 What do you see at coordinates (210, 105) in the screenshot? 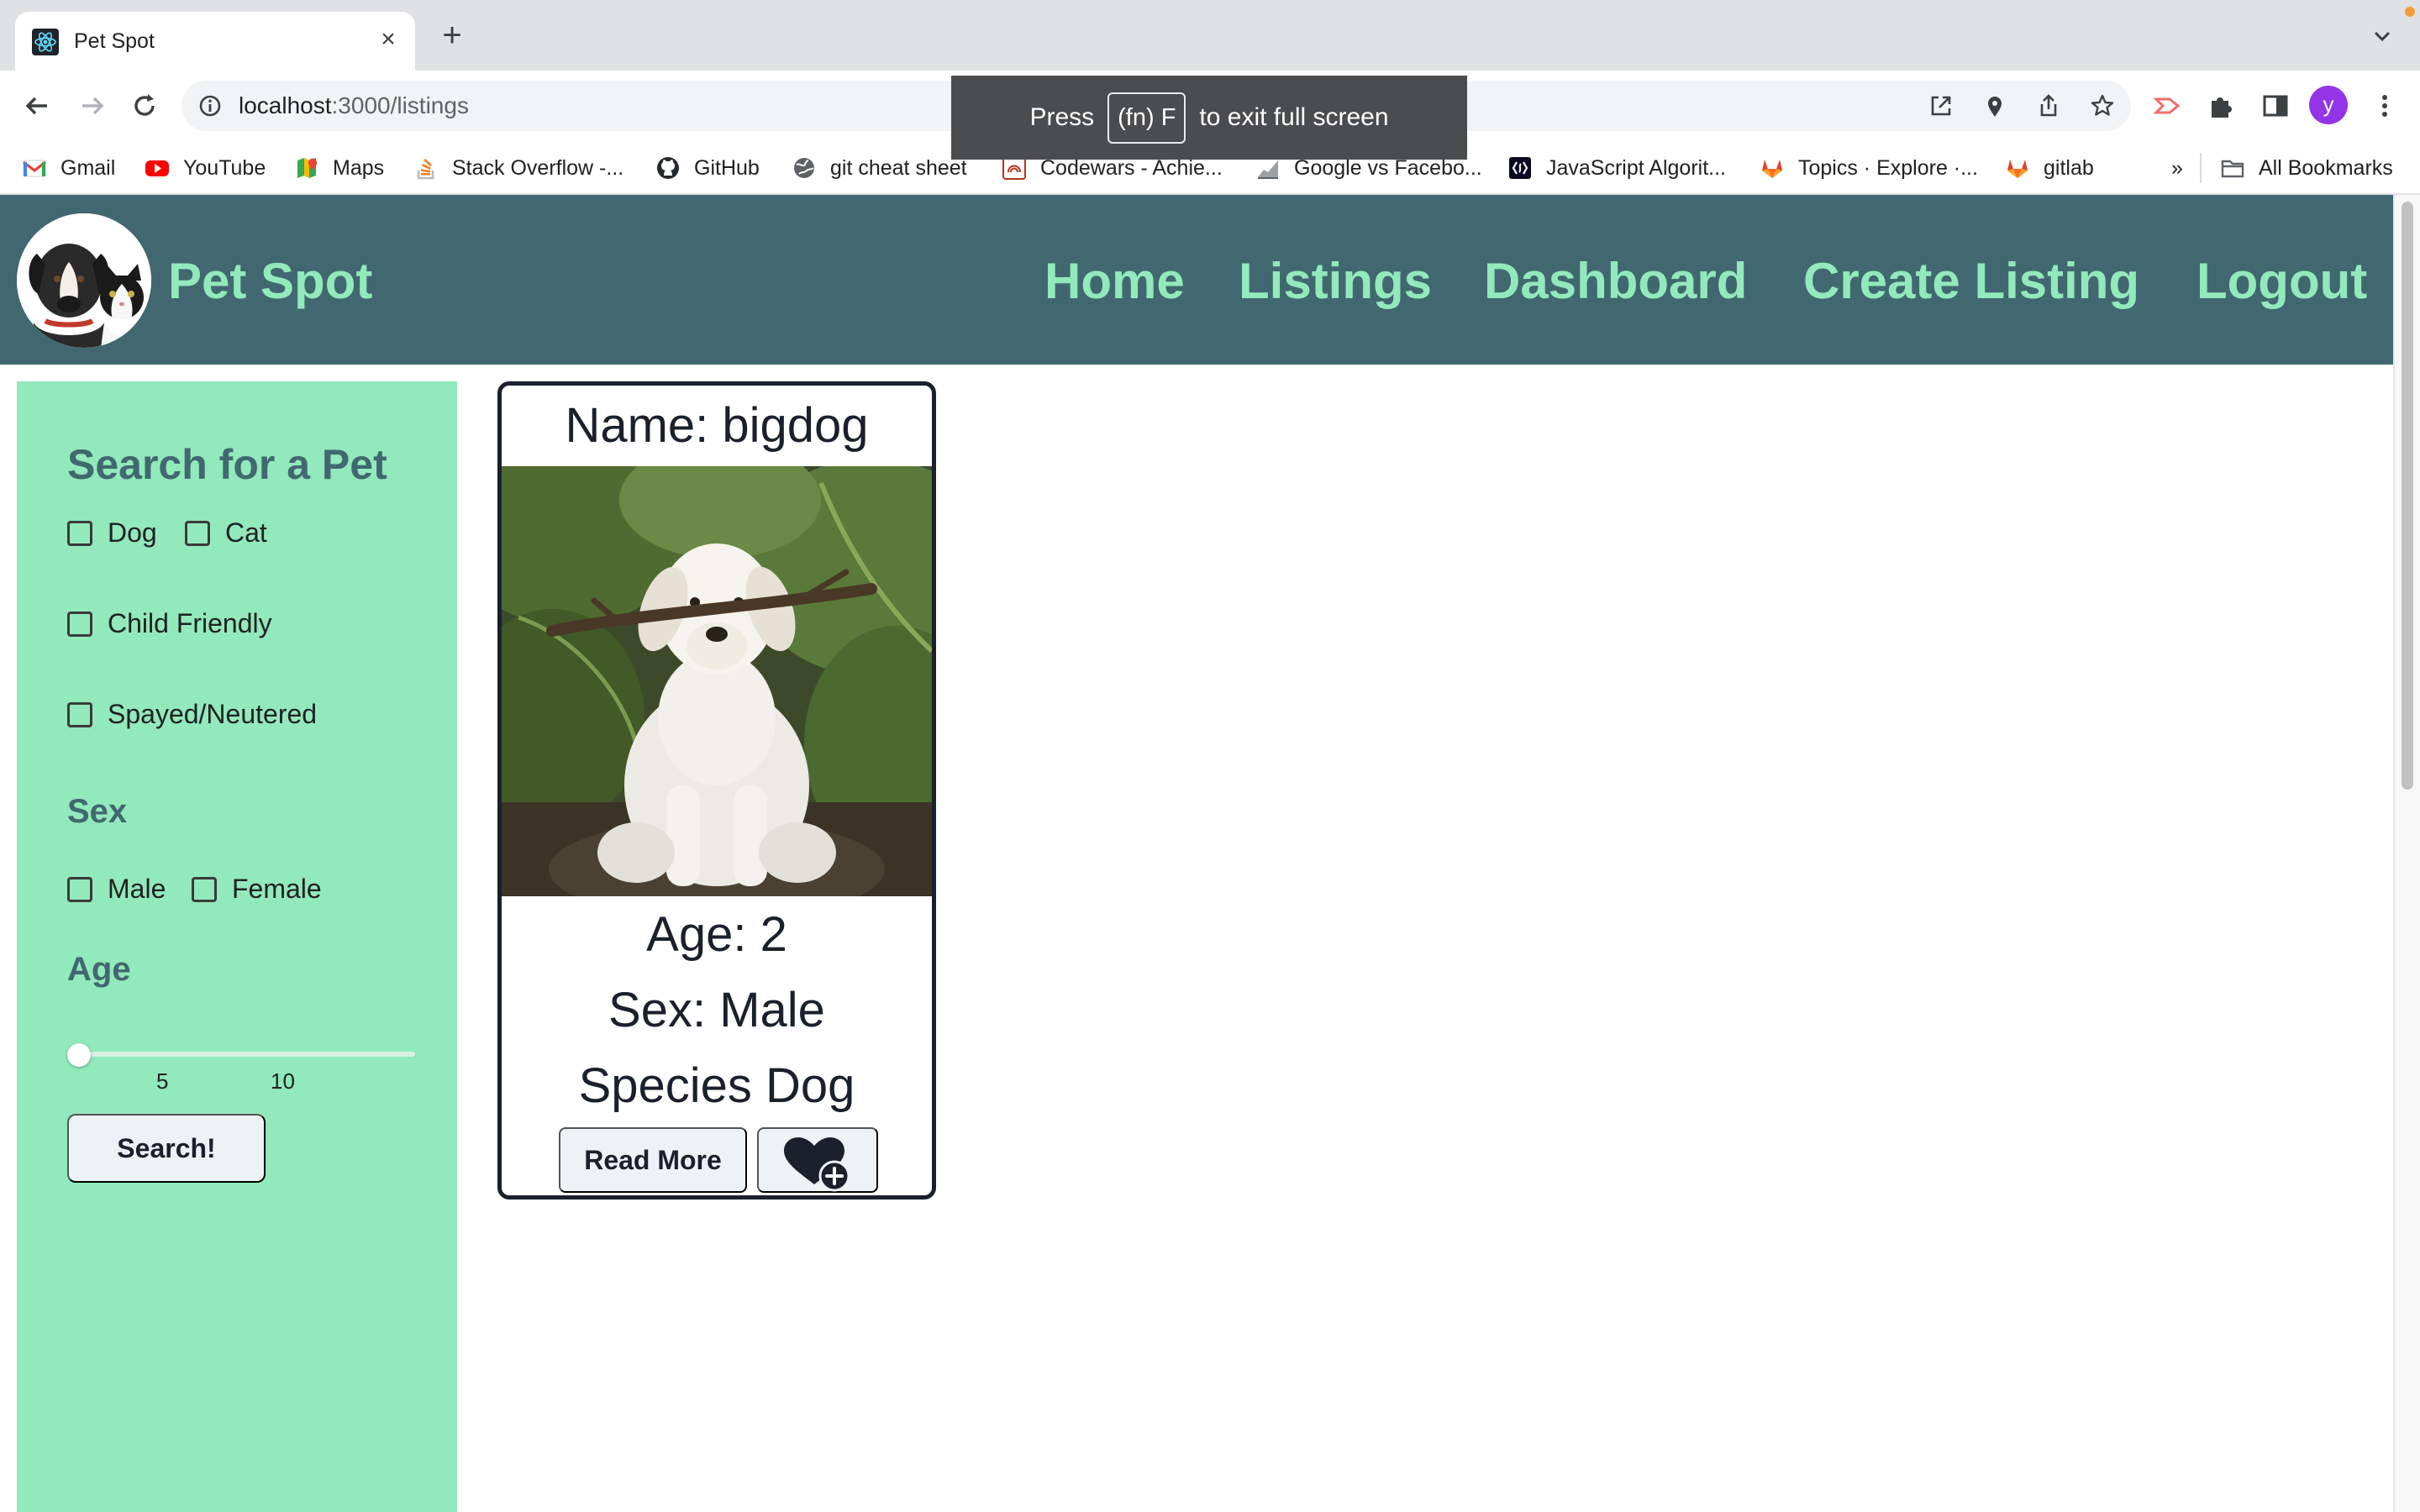
I see `site-info-icon` at bounding box center [210, 105].